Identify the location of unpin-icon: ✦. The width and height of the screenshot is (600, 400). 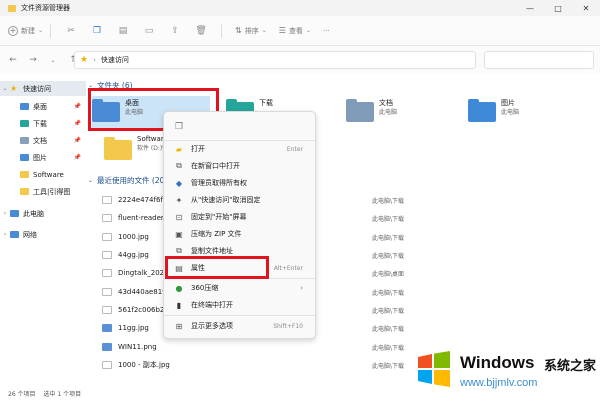
(179, 200).